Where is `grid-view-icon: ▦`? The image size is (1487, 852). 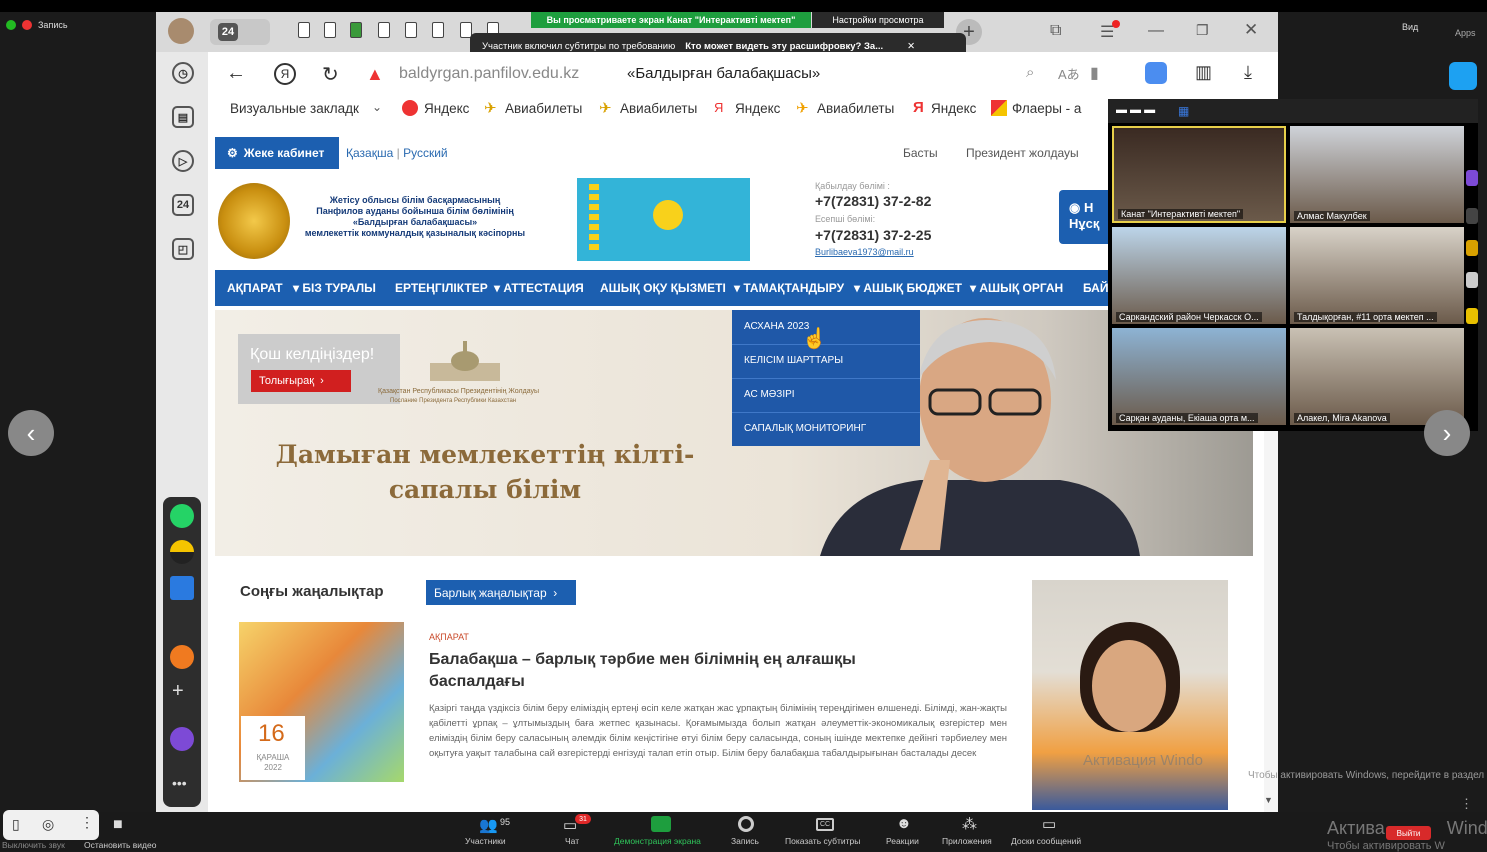
grid-view-icon: ▦ is located at coordinates (1183, 111).